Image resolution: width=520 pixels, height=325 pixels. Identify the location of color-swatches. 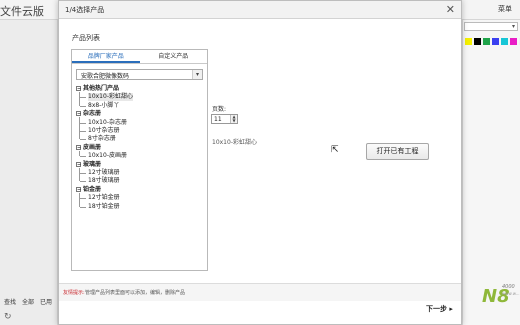
(492, 41).